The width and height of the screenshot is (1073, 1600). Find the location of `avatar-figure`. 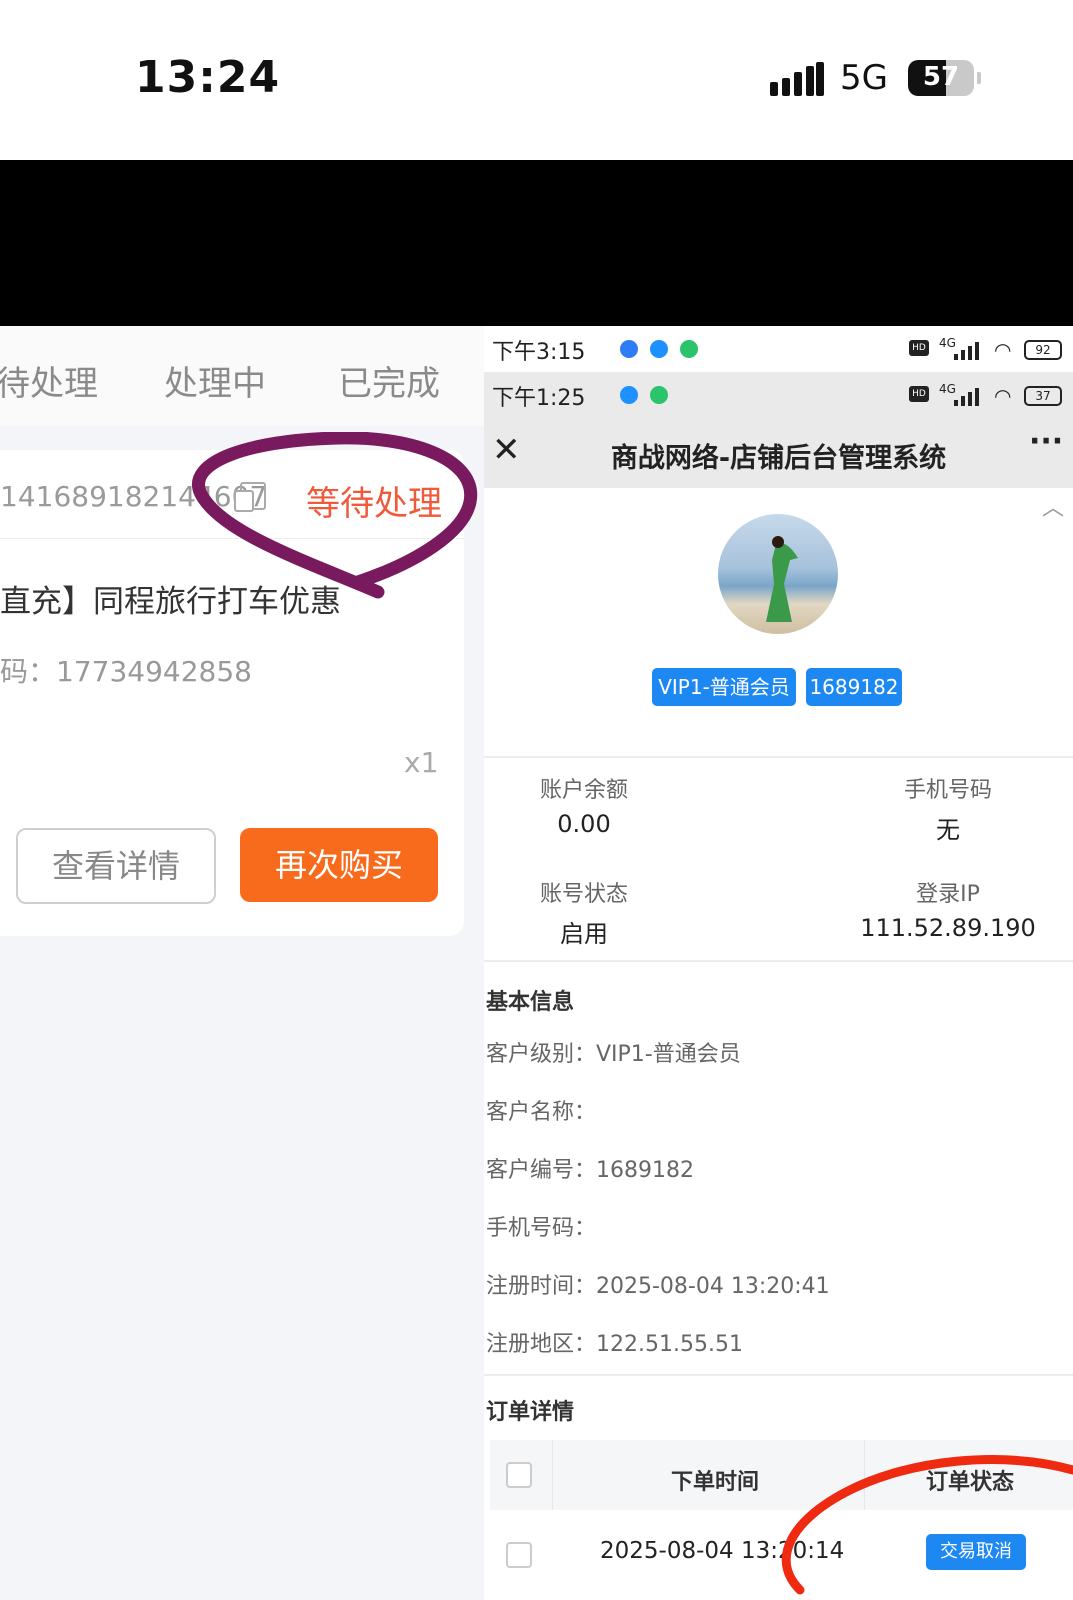

avatar-figure is located at coordinates (782, 579).